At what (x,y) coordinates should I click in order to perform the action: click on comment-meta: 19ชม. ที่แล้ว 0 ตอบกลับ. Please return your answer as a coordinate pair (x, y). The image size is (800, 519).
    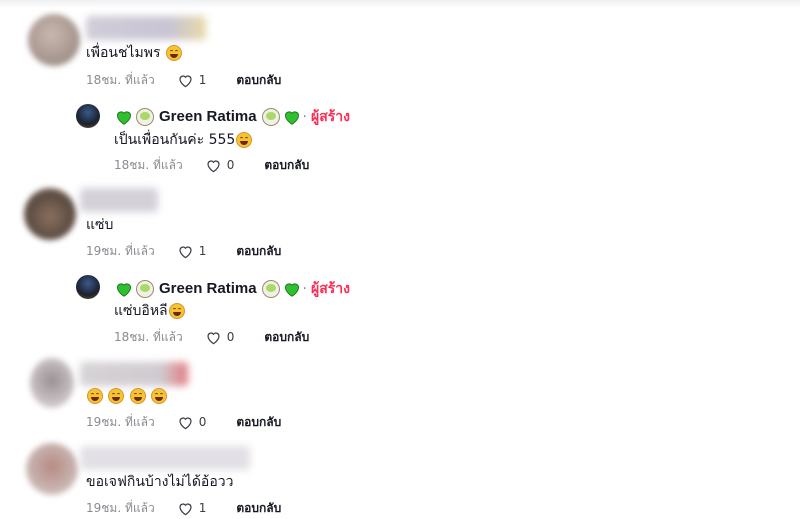
    Looking at the image, I should click on (183, 422).